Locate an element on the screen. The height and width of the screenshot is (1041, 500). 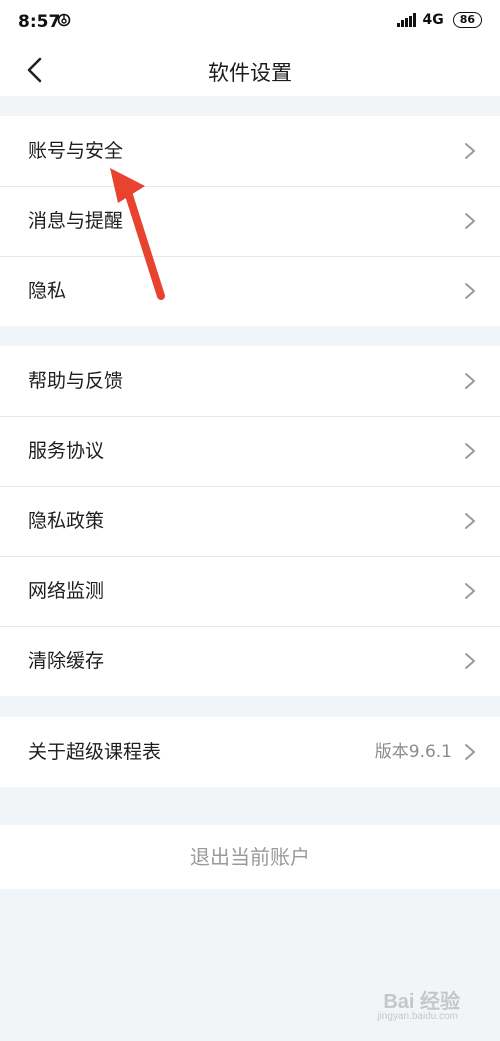
row-messages-reminders: 消息与提醒 is located at coordinates (250, 221).